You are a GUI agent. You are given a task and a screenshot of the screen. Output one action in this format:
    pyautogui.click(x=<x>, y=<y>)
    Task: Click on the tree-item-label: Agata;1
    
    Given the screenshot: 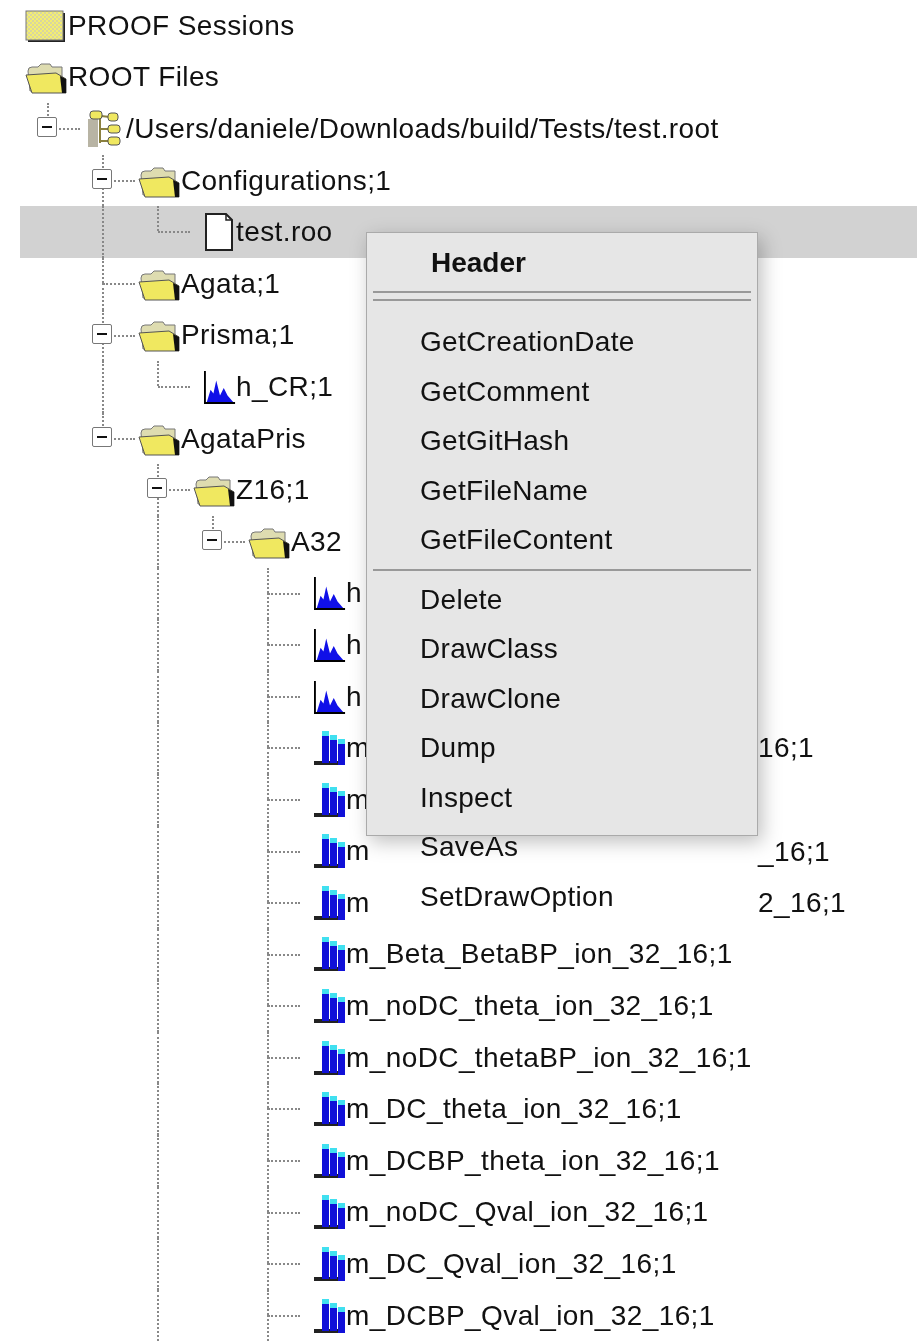 What is the action you would take?
    pyautogui.click(x=231, y=283)
    